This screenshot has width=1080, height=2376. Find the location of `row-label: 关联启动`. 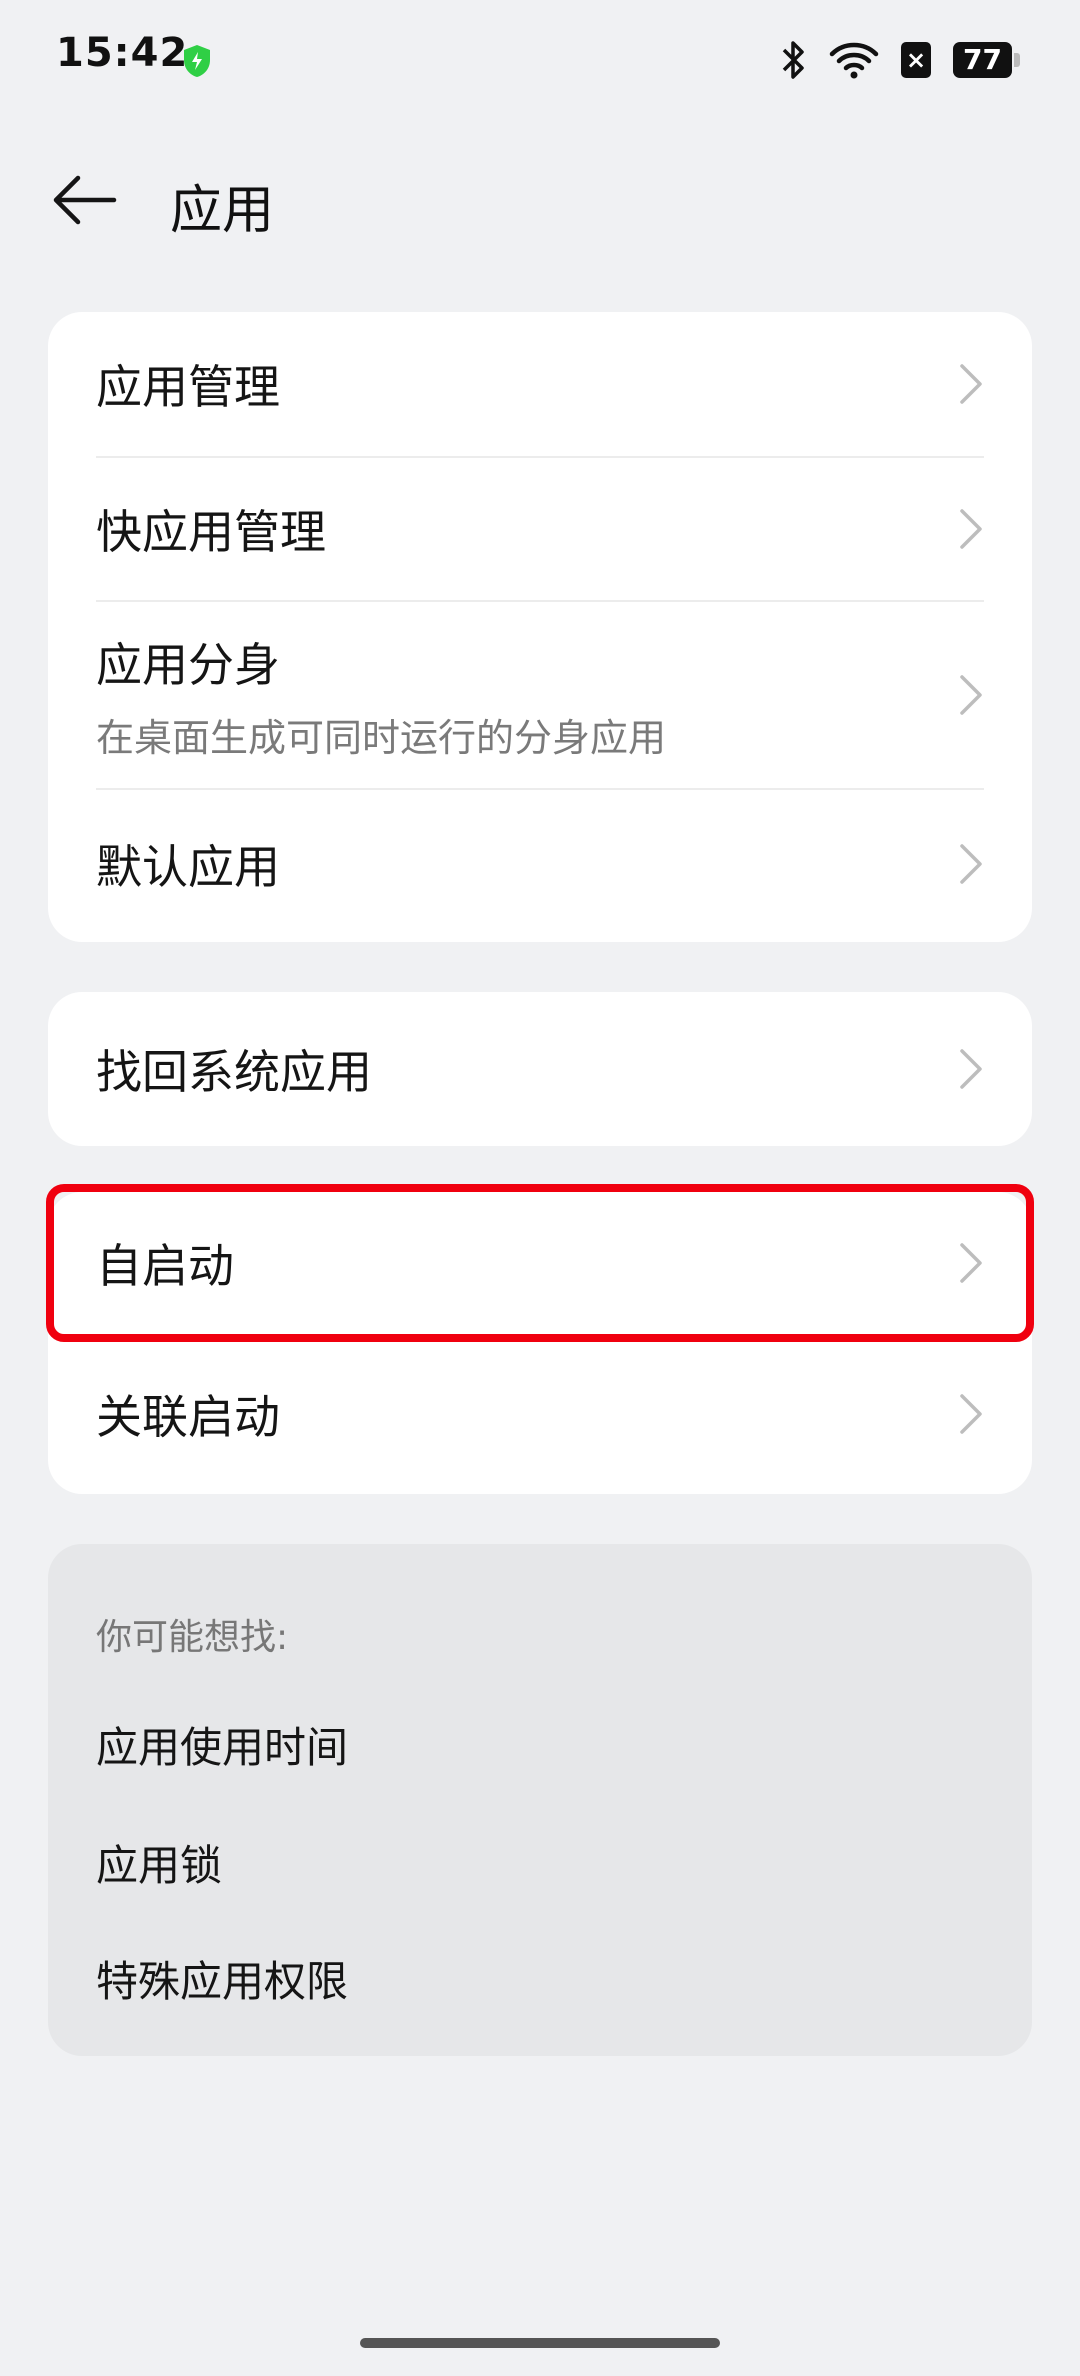

row-label: 关联启动 is located at coordinates (188, 1417).